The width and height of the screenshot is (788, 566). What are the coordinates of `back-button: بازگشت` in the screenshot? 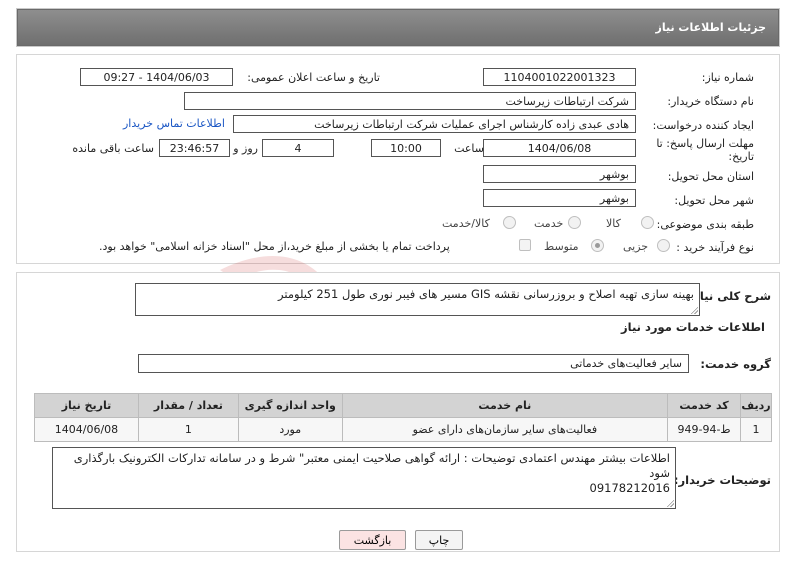 It's located at (372, 540).